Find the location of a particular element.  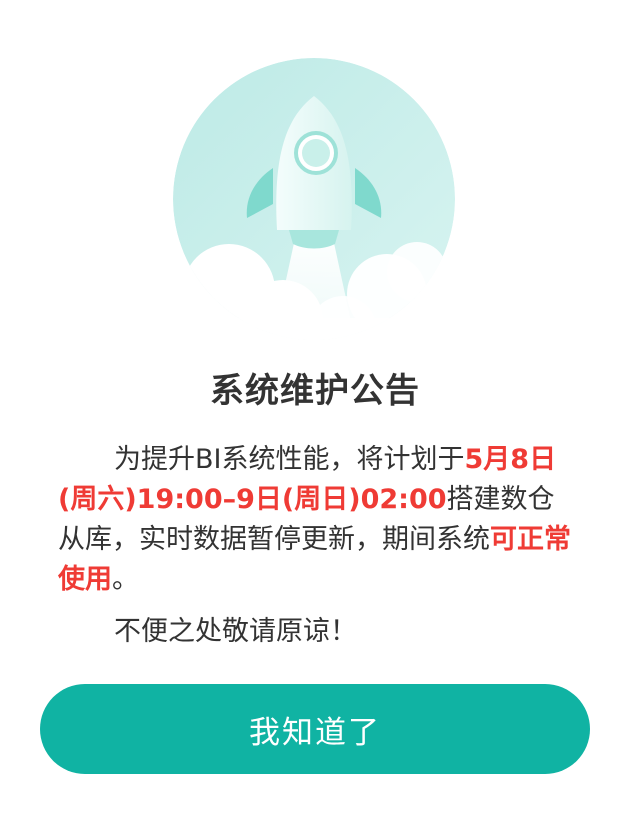

message-text-part1: 为提升BI系统性能，将计划于 is located at coordinates (289, 459).